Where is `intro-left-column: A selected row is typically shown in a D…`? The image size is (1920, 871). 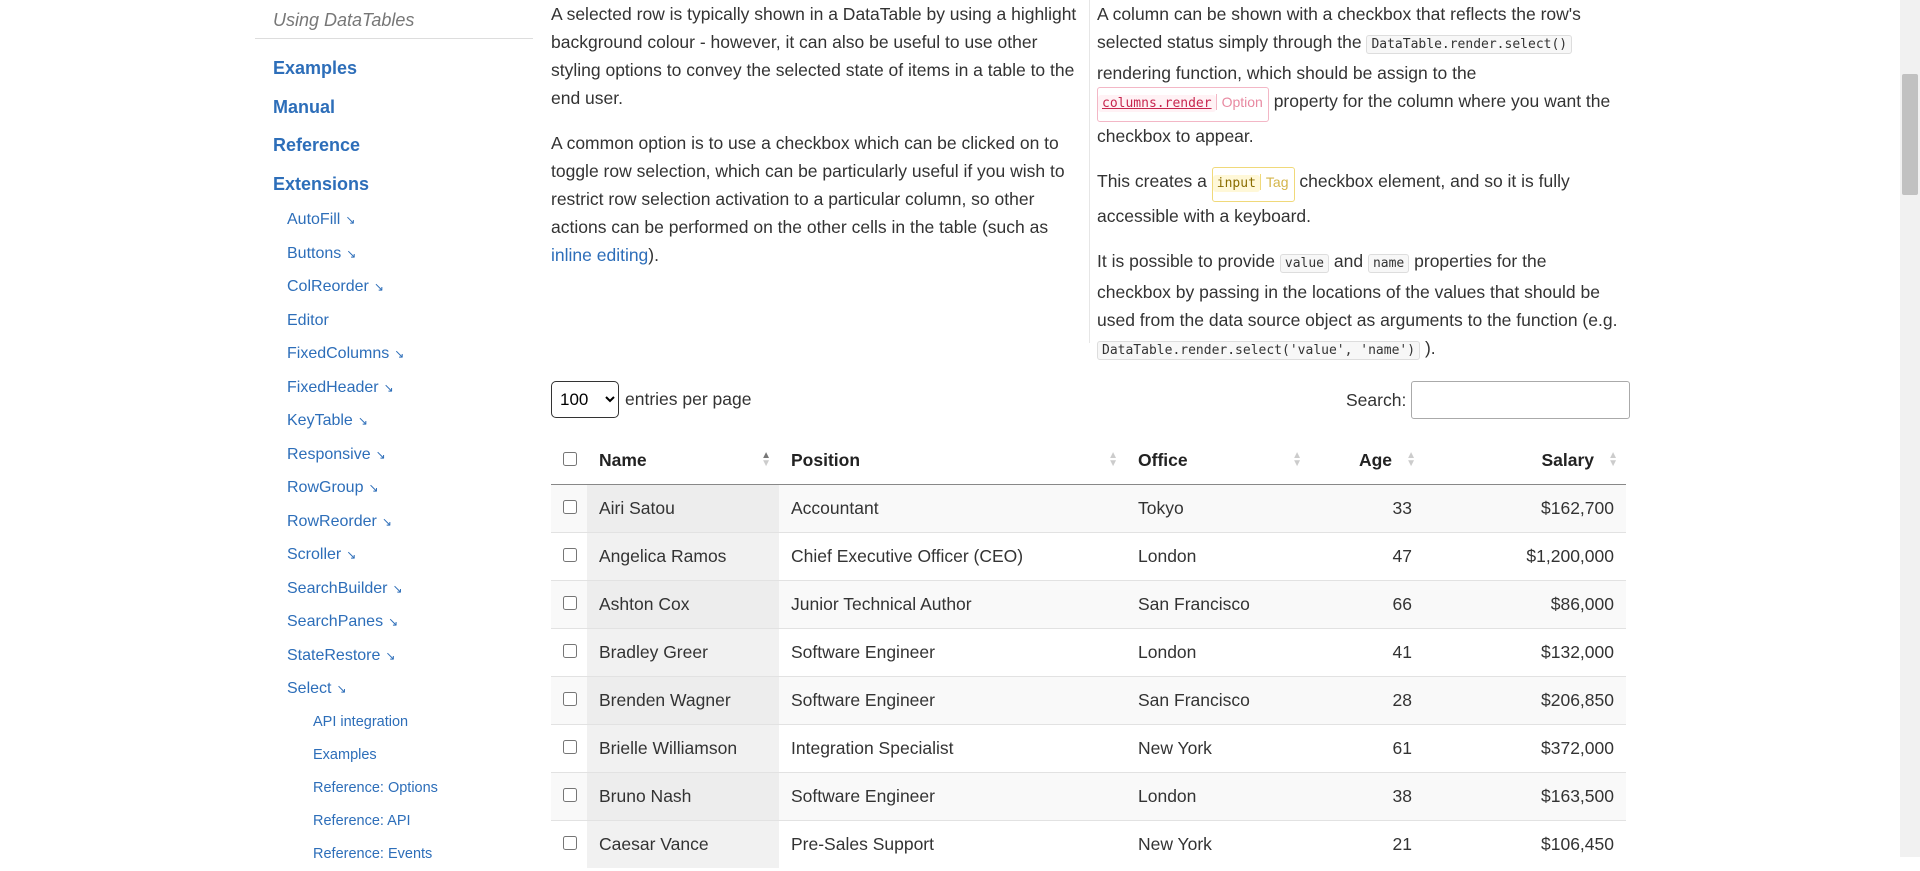 intro-left-column: A selected row is typically shown in a D… is located at coordinates (816, 143).